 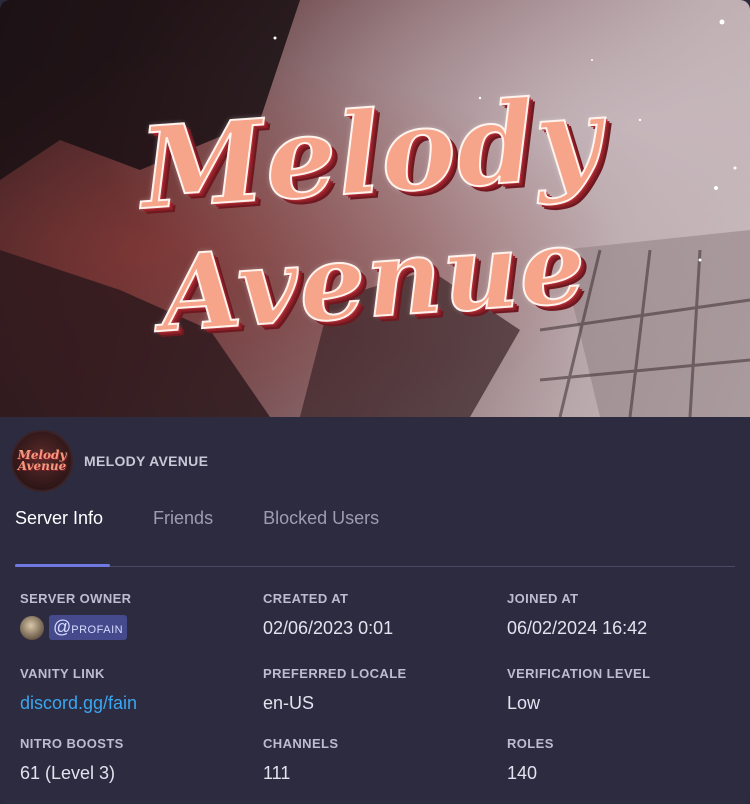 What do you see at coordinates (335, 690) in the screenshot?
I see `preferred-locale-field: PREFERRED LOCALE en-US` at bounding box center [335, 690].